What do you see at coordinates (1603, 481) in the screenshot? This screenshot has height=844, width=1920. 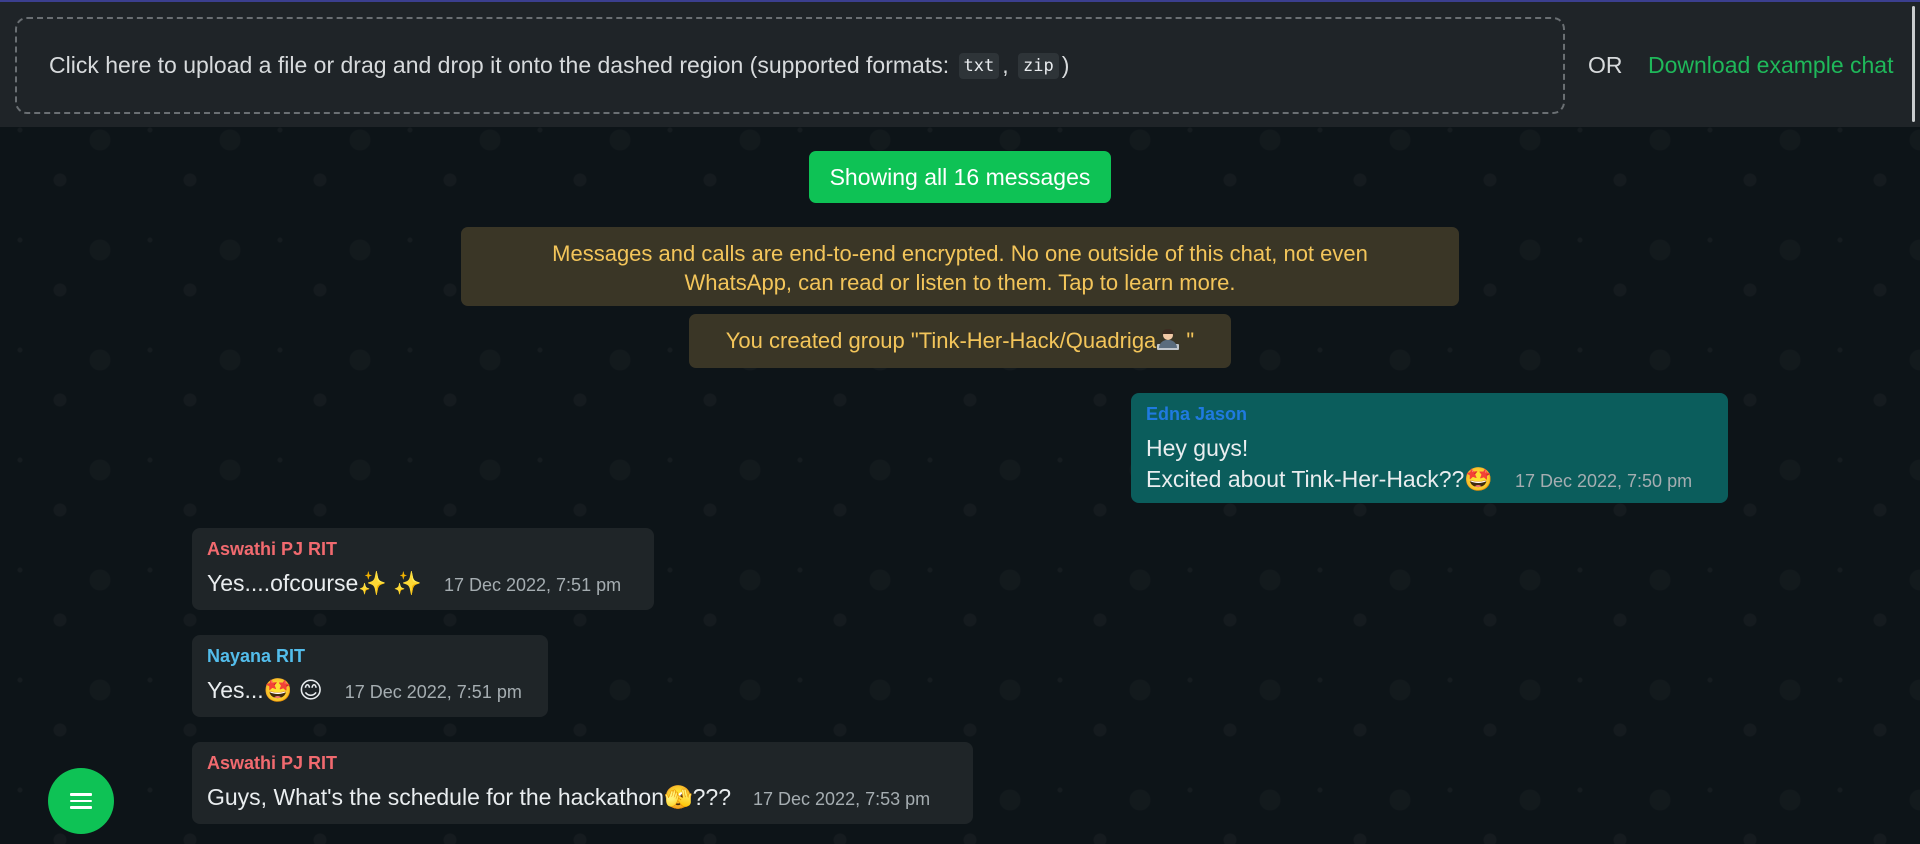 I see `message-timestamp: 17 Dec 2022, 7:50 pm` at bounding box center [1603, 481].